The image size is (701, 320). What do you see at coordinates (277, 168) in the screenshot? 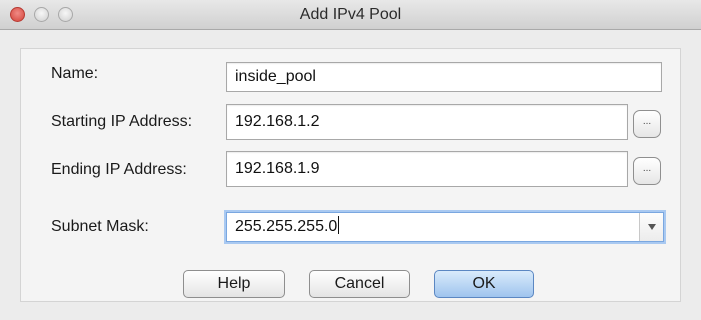
I see `ending-ip-input-value: 192.168.1.9` at bounding box center [277, 168].